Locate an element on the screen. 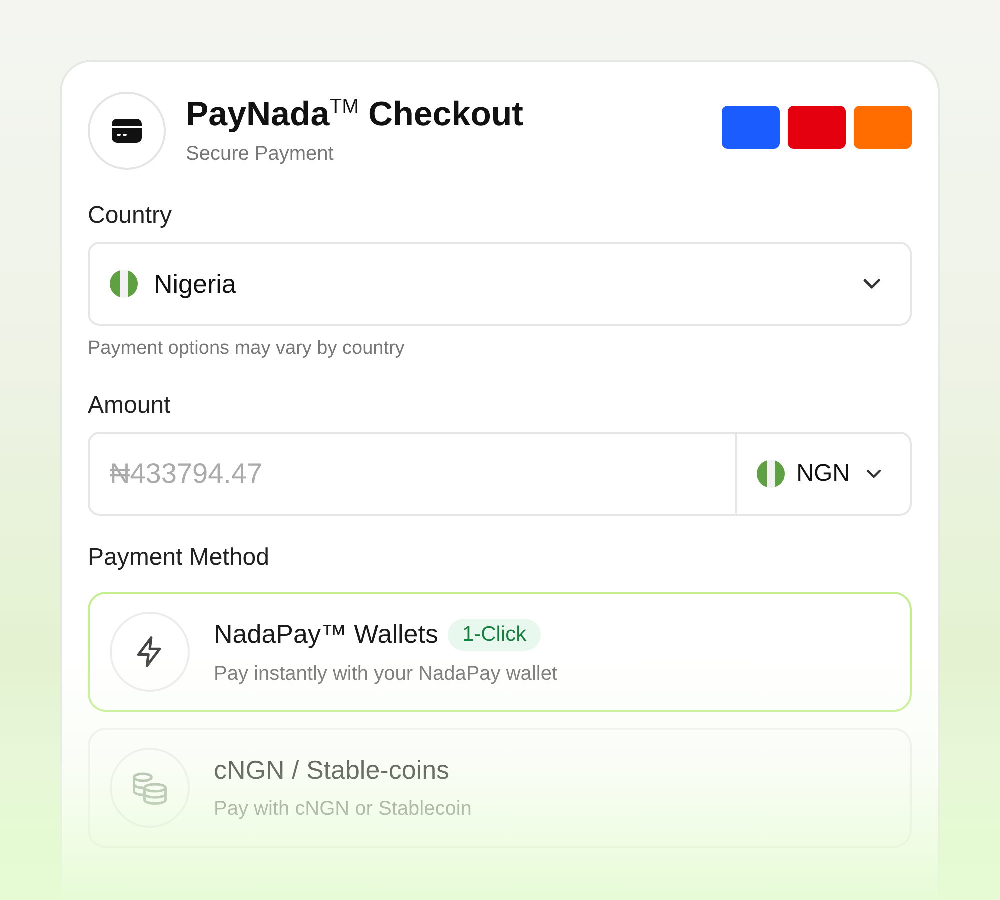 The image size is (1000, 900). country-value: Nigeria is located at coordinates (196, 284).